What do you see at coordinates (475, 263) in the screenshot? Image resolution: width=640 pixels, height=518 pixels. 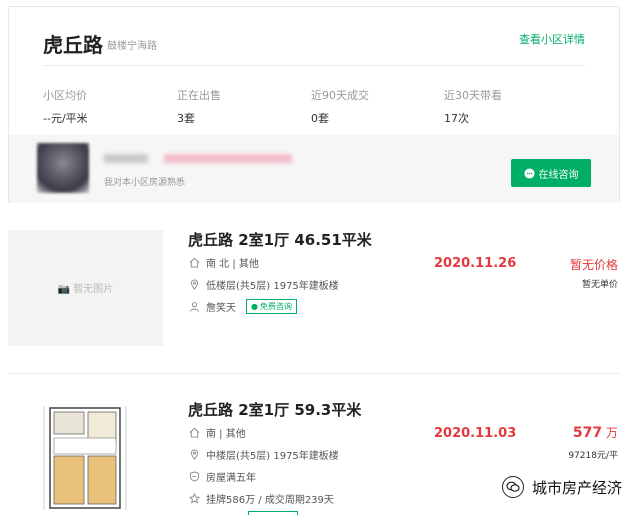 I see `listing-date: 2020.11.26` at bounding box center [475, 263].